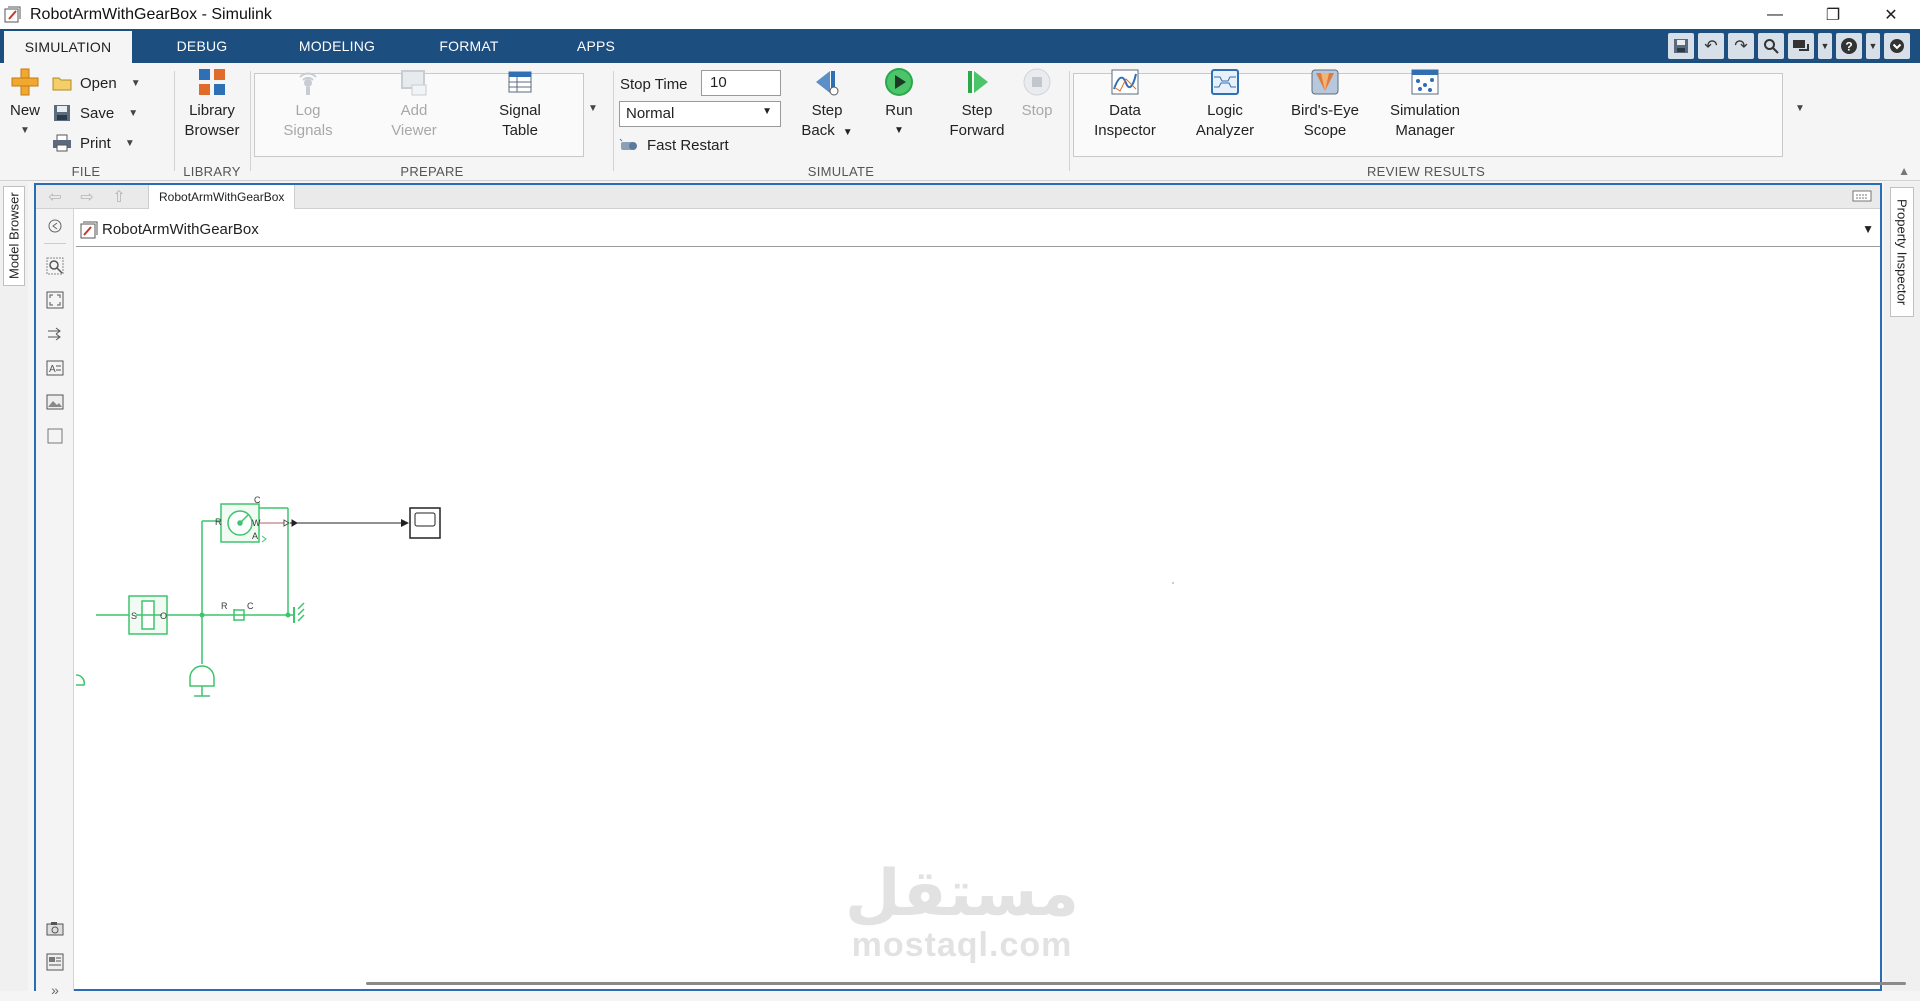 The image size is (1920, 1001). Describe the element at coordinates (134, 616) in the screenshot. I see `source-port-s: S` at that location.